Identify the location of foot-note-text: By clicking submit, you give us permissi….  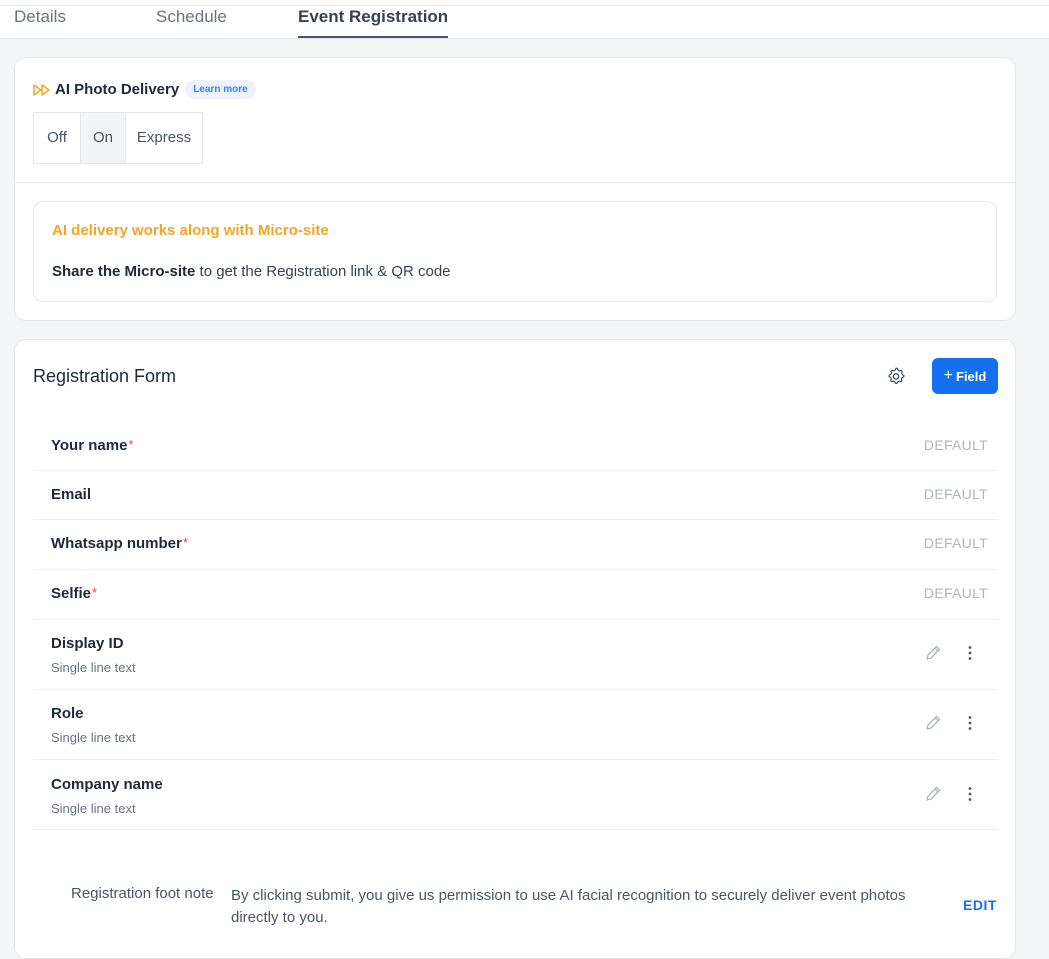
(568, 906).